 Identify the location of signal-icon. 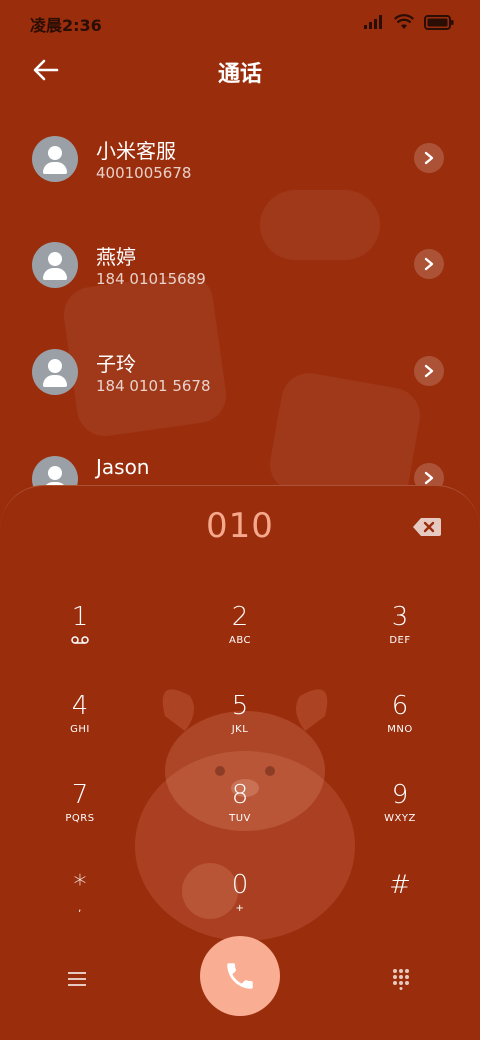
(373, 22).